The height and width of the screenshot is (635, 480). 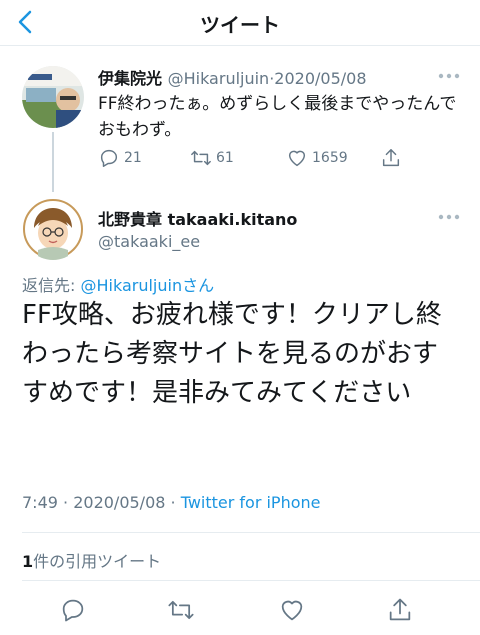 I want to click on quote-label: 件の引用ツイート, so click(x=97, y=561).